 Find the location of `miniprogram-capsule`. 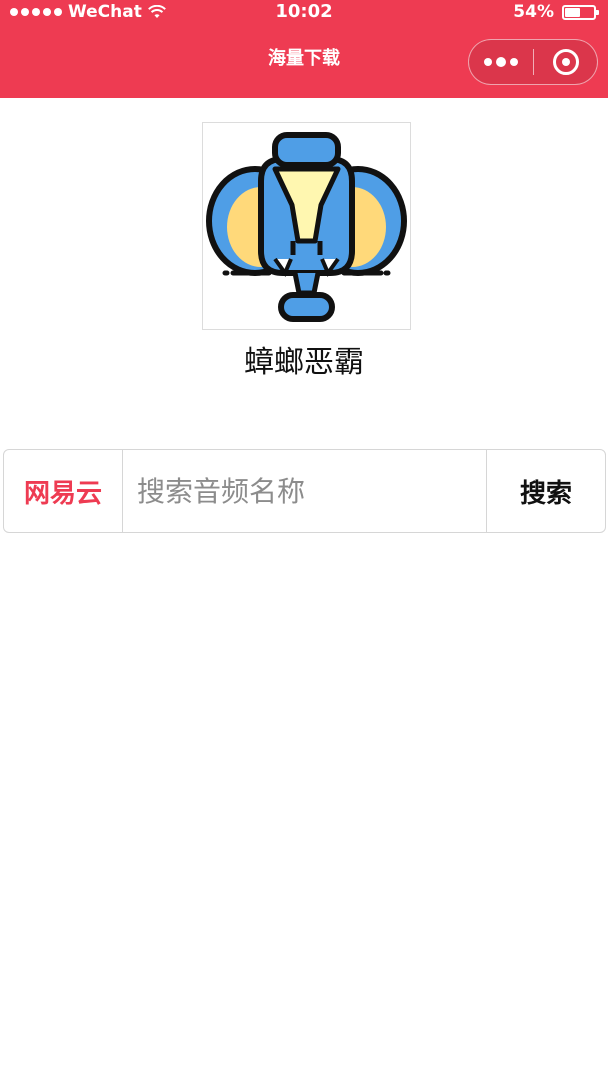

miniprogram-capsule is located at coordinates (533, 62).